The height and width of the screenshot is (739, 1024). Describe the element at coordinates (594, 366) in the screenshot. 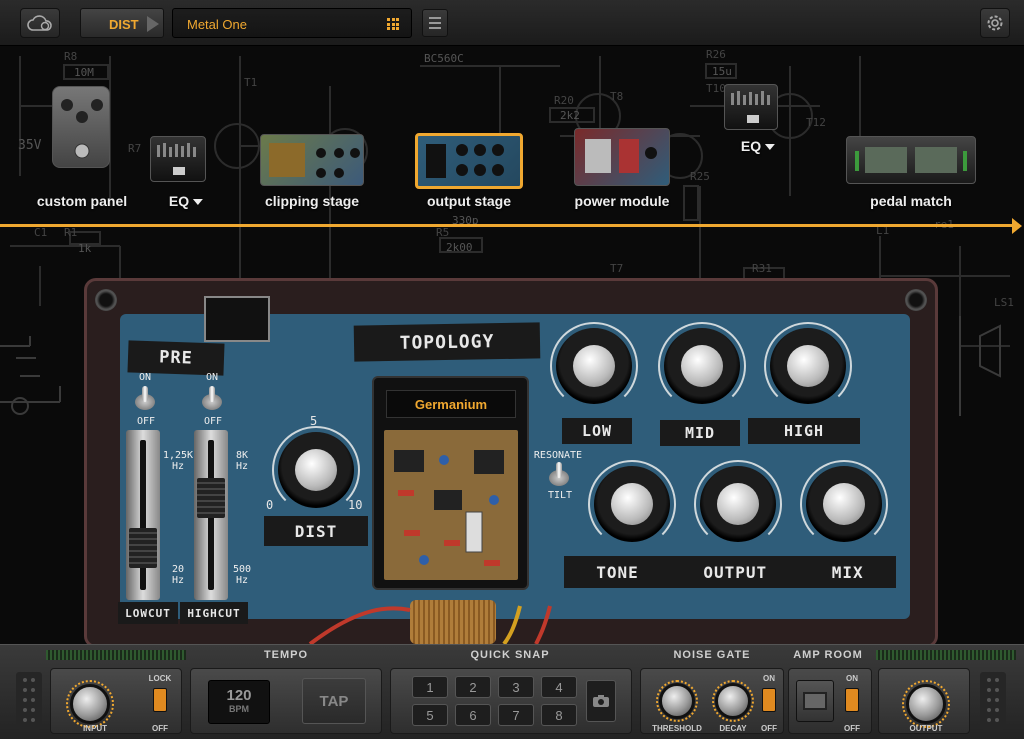

I see `low-knob` at that location.